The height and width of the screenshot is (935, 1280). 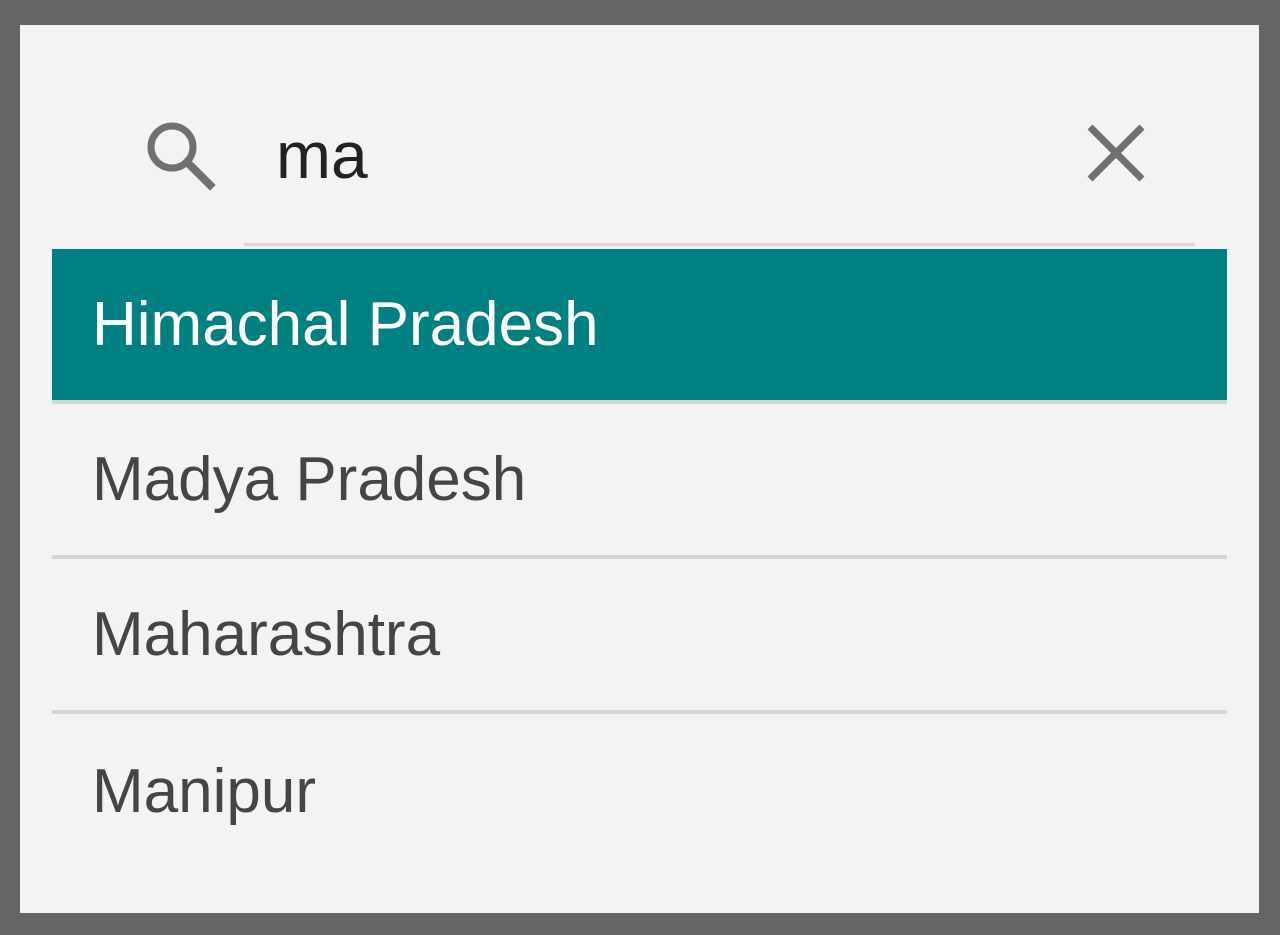 I want to click on list-item-label: Maharashtra, so click(x=266, y=634).